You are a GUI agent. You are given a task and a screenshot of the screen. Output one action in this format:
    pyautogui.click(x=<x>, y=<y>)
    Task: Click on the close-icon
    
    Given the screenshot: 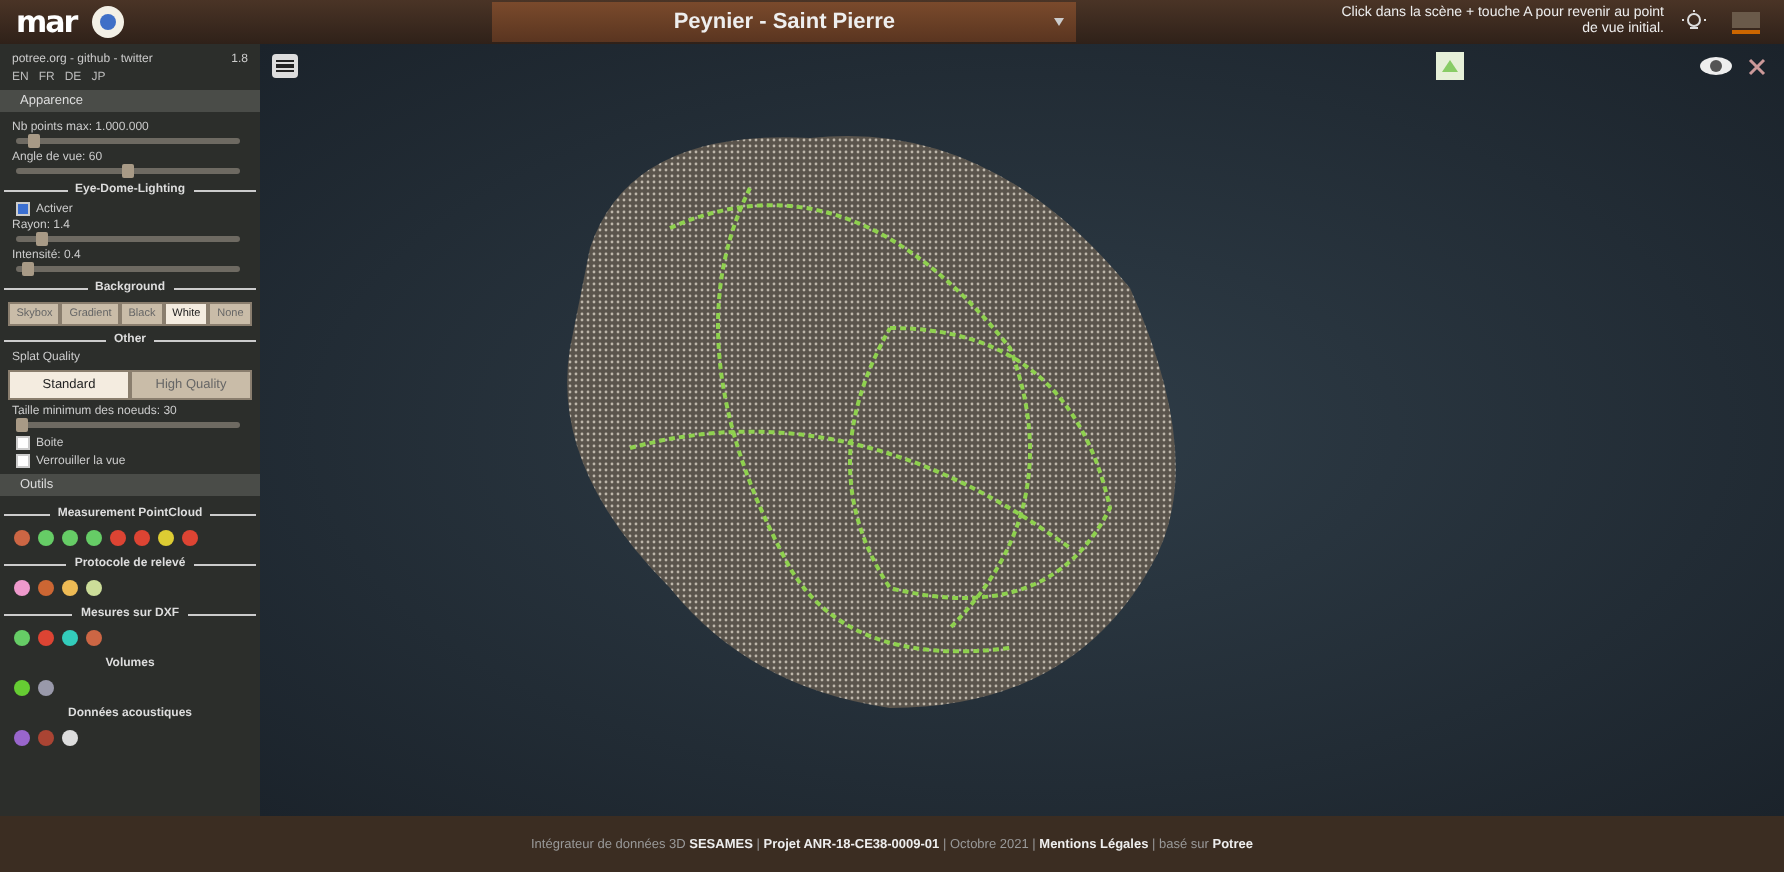 What is the action you would take?
    pyautogui.click(x=1757, y=67)
    